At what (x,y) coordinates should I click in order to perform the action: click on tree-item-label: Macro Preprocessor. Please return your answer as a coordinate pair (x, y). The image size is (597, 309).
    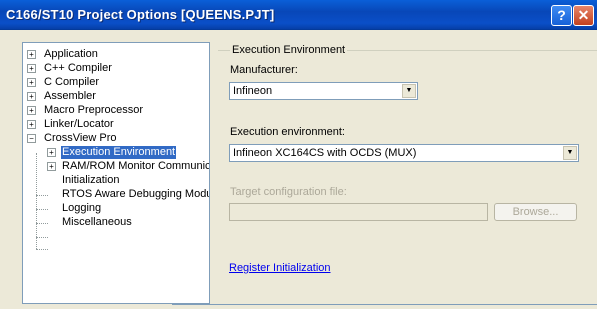
    Looking at the image, I should click on (94, 110).